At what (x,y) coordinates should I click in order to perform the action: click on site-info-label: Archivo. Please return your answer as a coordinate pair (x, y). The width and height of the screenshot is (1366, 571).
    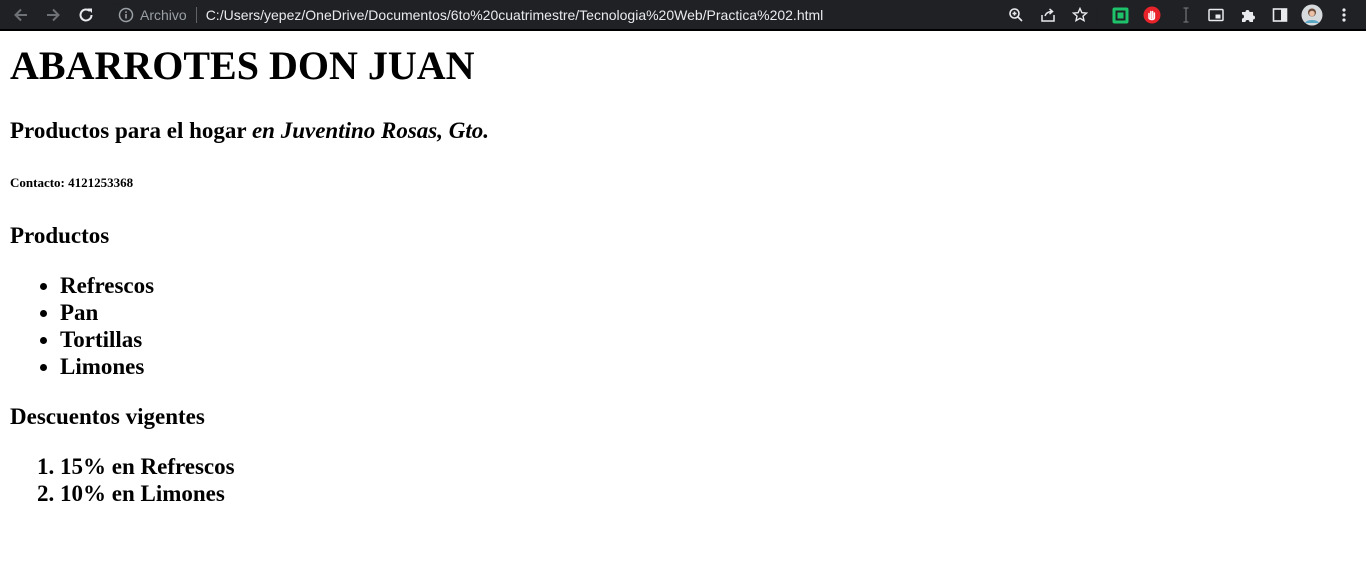
    Looking at the image, I should click on (163, 15).